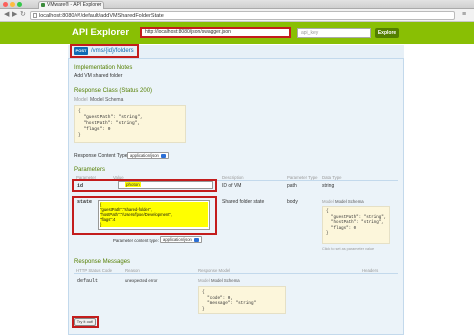  What do you see at coordinates (328, 202) in the screenshot?
I see `state-model-link: Model` at bounding box center [328, 202].